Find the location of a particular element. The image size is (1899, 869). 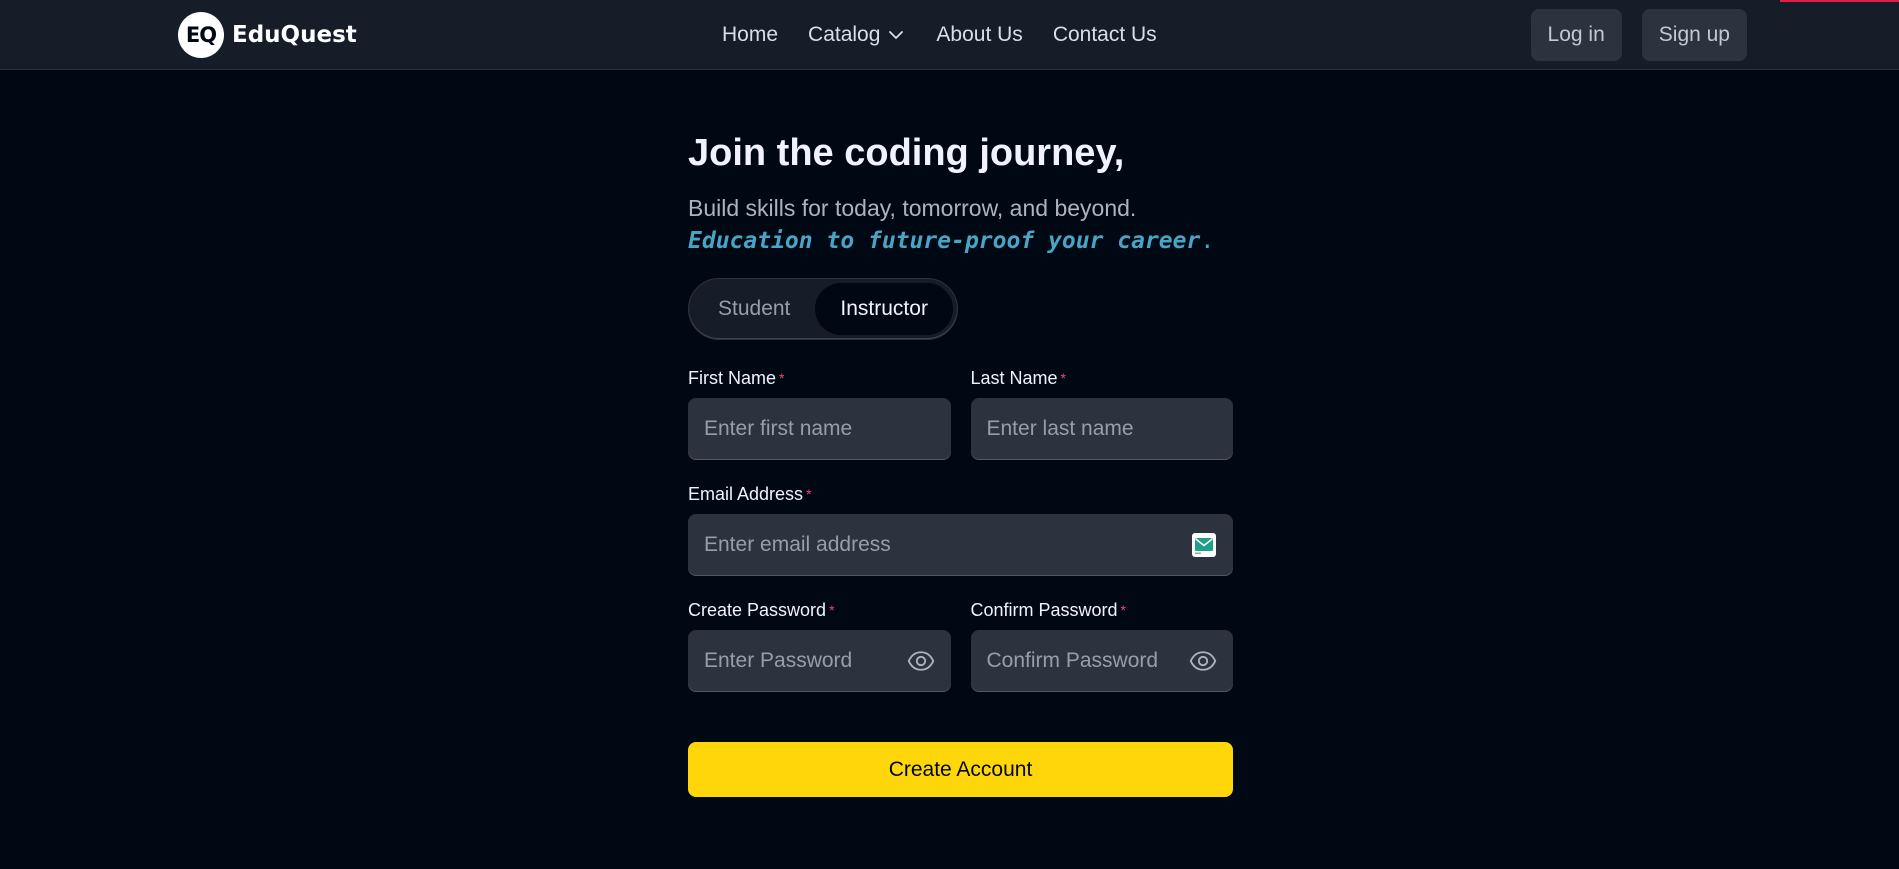

first-name-input is located at coordinates (819, 429).